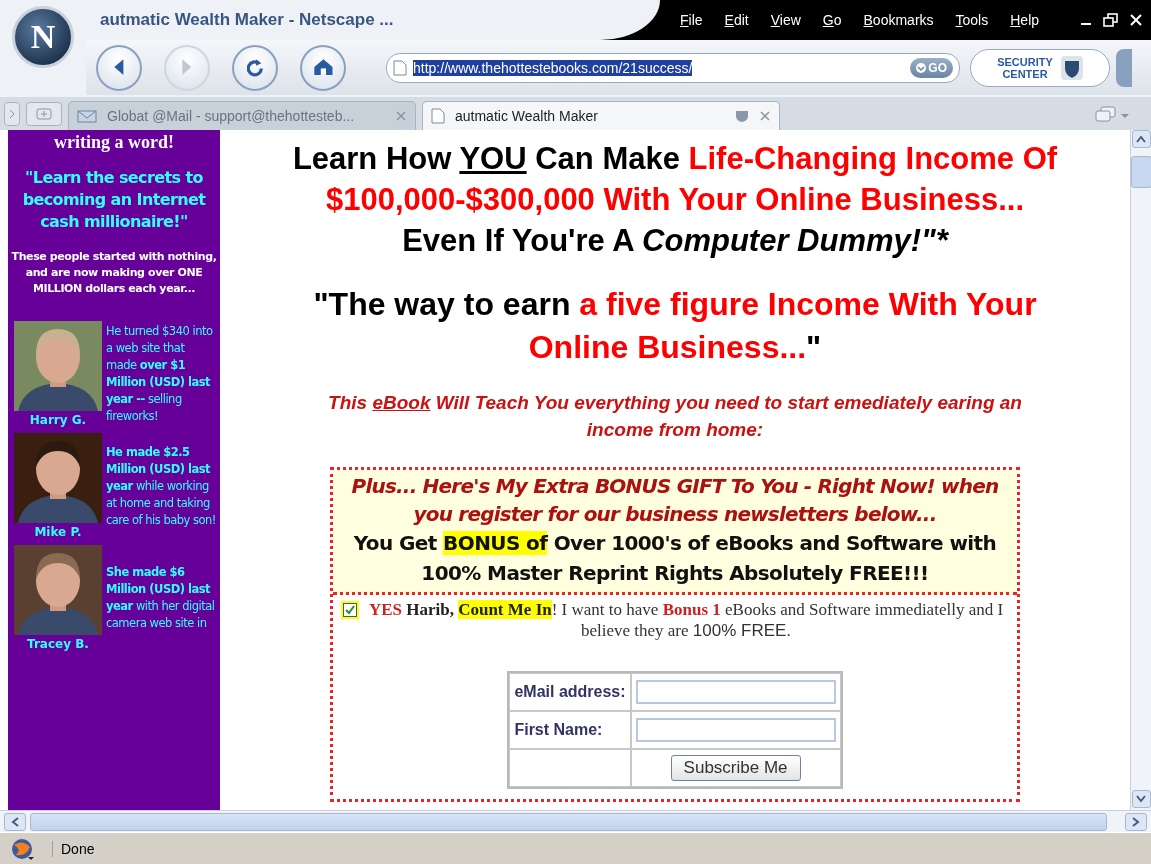  Describe the element at coordinates (58, 644) in the screenshot. I see `person-name: Tracey B.` at that location.